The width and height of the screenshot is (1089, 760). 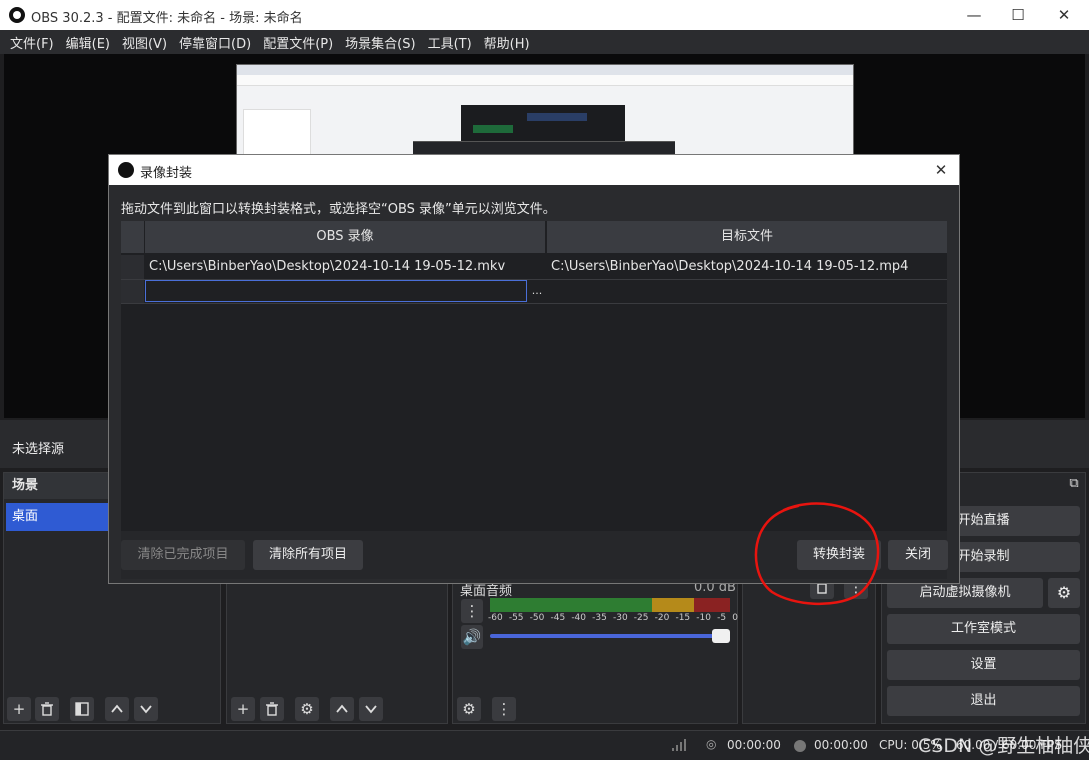 I want to click on menu-scene-collection: 场景集合(S), so click(x=380, y=42).